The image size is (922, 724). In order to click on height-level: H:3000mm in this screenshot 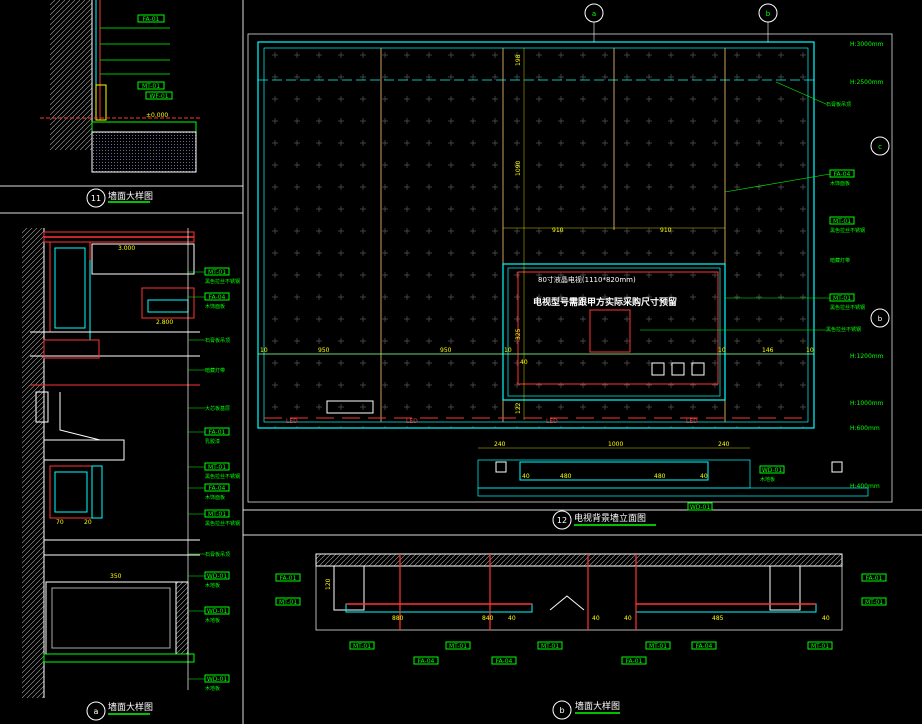, I will do `click(867, 44)`.